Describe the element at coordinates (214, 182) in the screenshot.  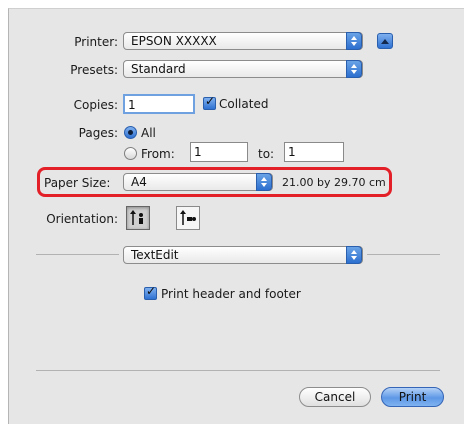
I see `paper-size-highlight` at that location.